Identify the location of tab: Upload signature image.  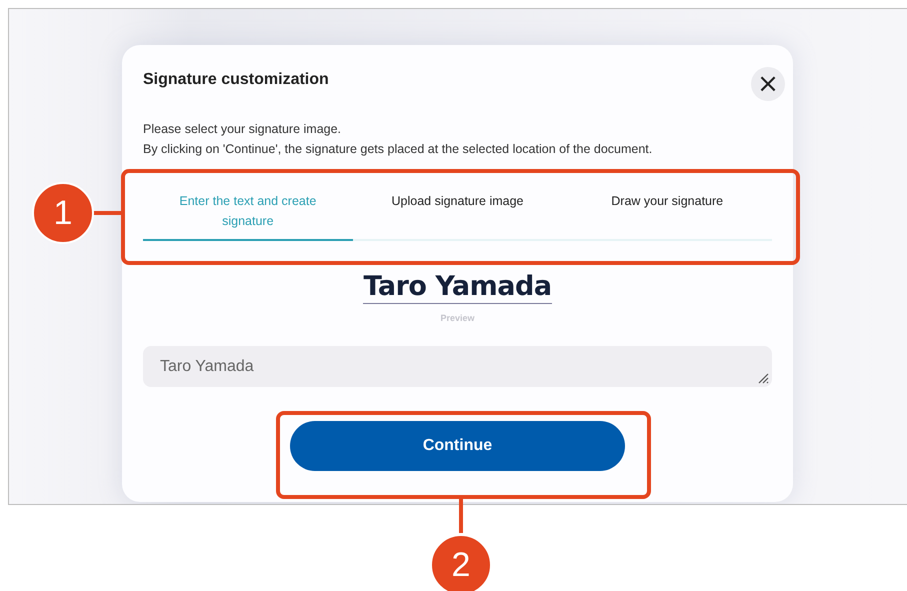
(457, 215).